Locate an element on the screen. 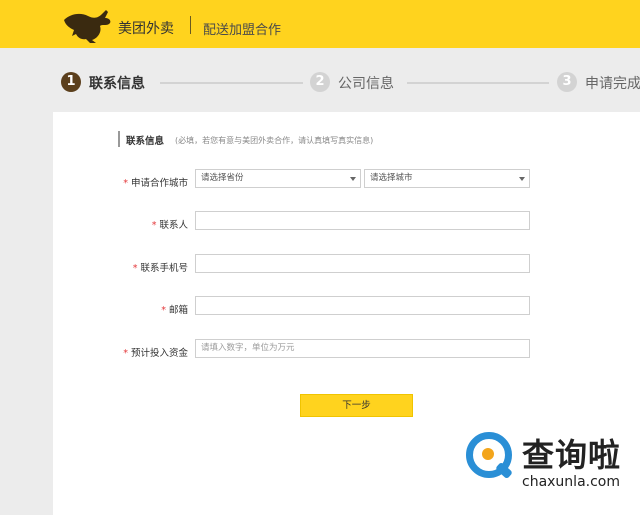 This screenshot has height=515, width=640. watermark-en-text: chaxunla.com is located at coordinates (571, 482).